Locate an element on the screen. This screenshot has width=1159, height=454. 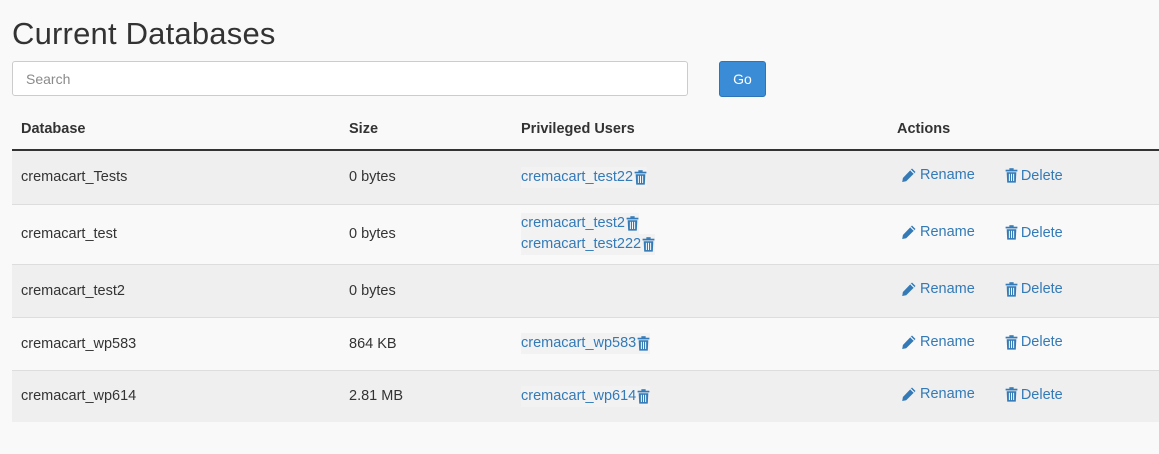
database-size: 864 KB is located at coordinates (426, 343).